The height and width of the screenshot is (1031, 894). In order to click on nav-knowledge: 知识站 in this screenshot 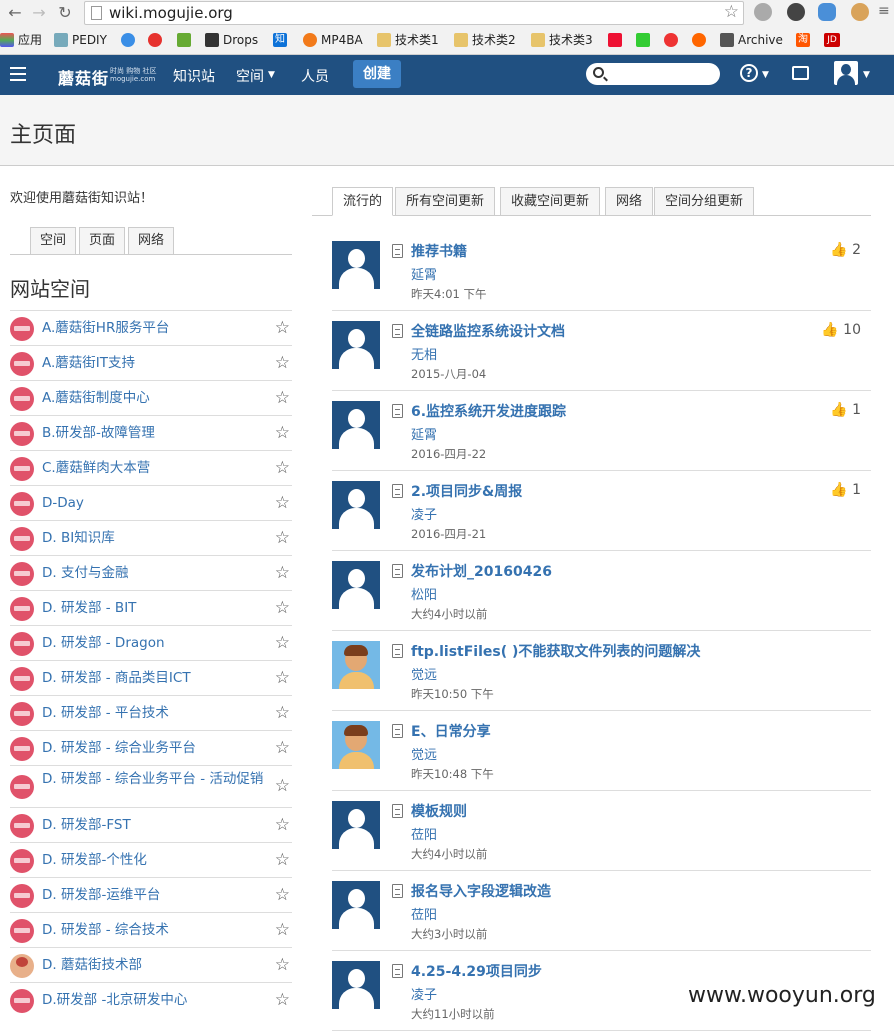, I will do `click(194, 76)`.